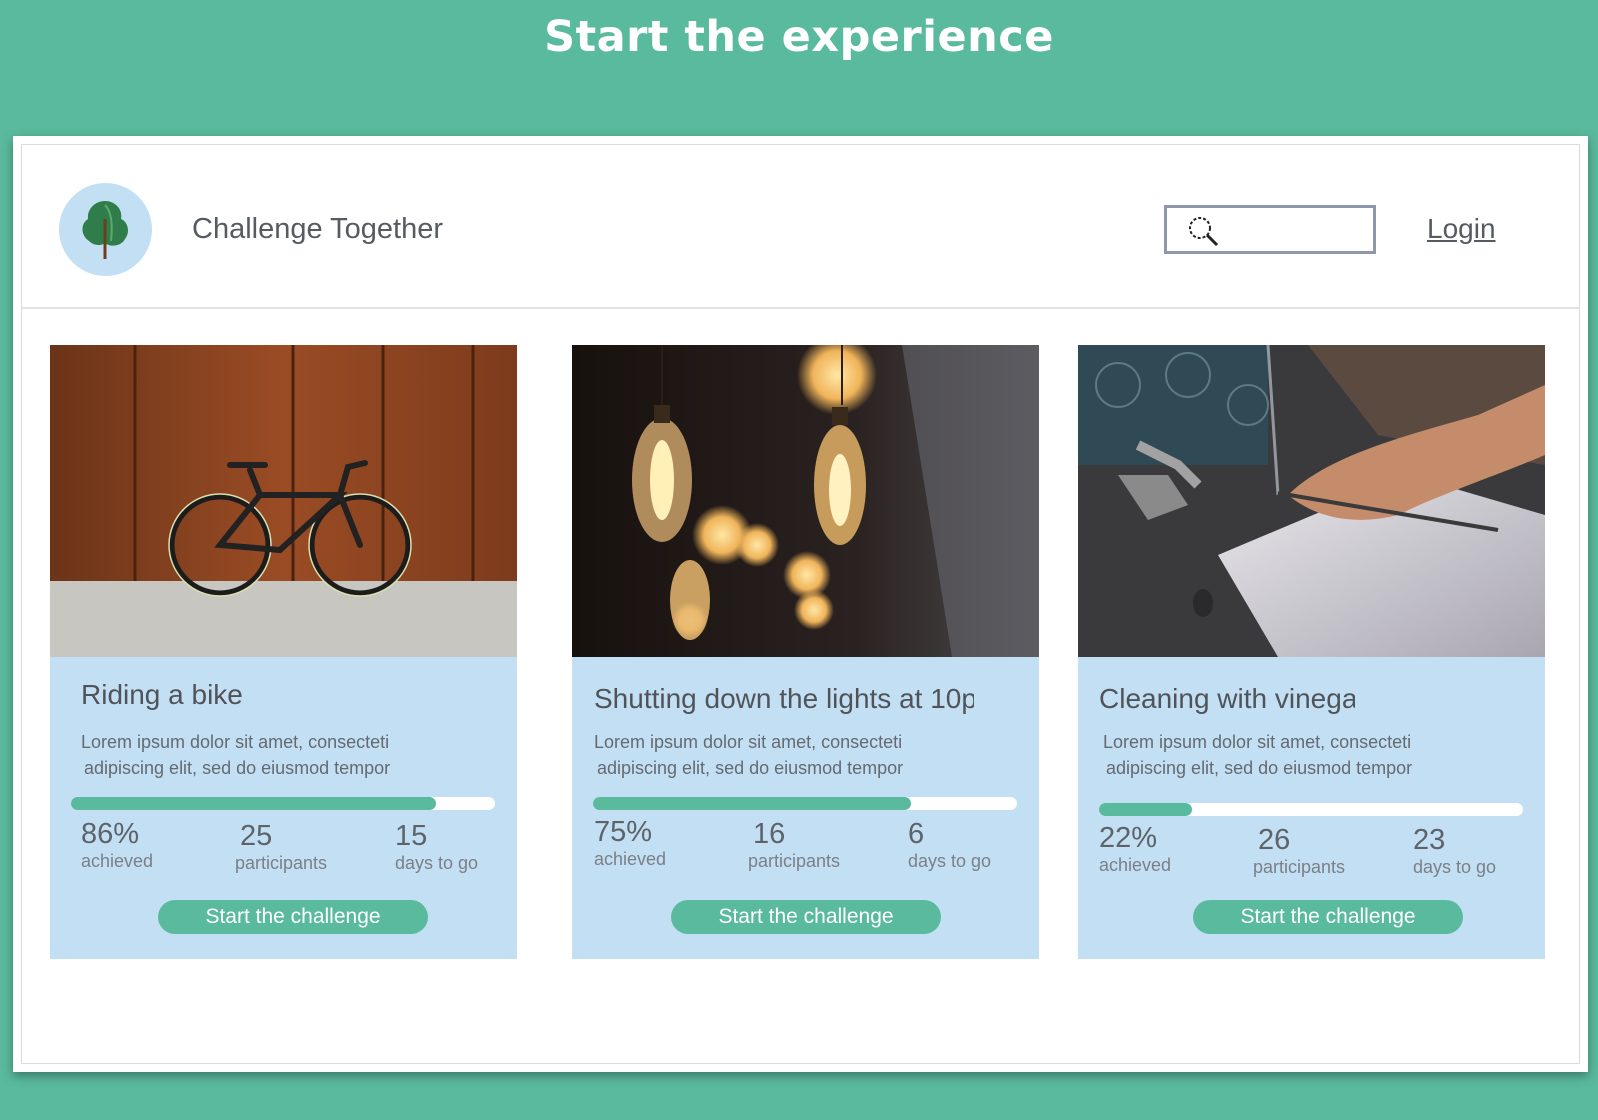 The image size is (1598, 1120). Describe the element at coordinates (805, 501) in the screenshot. I see `card-image-lights` at that location.